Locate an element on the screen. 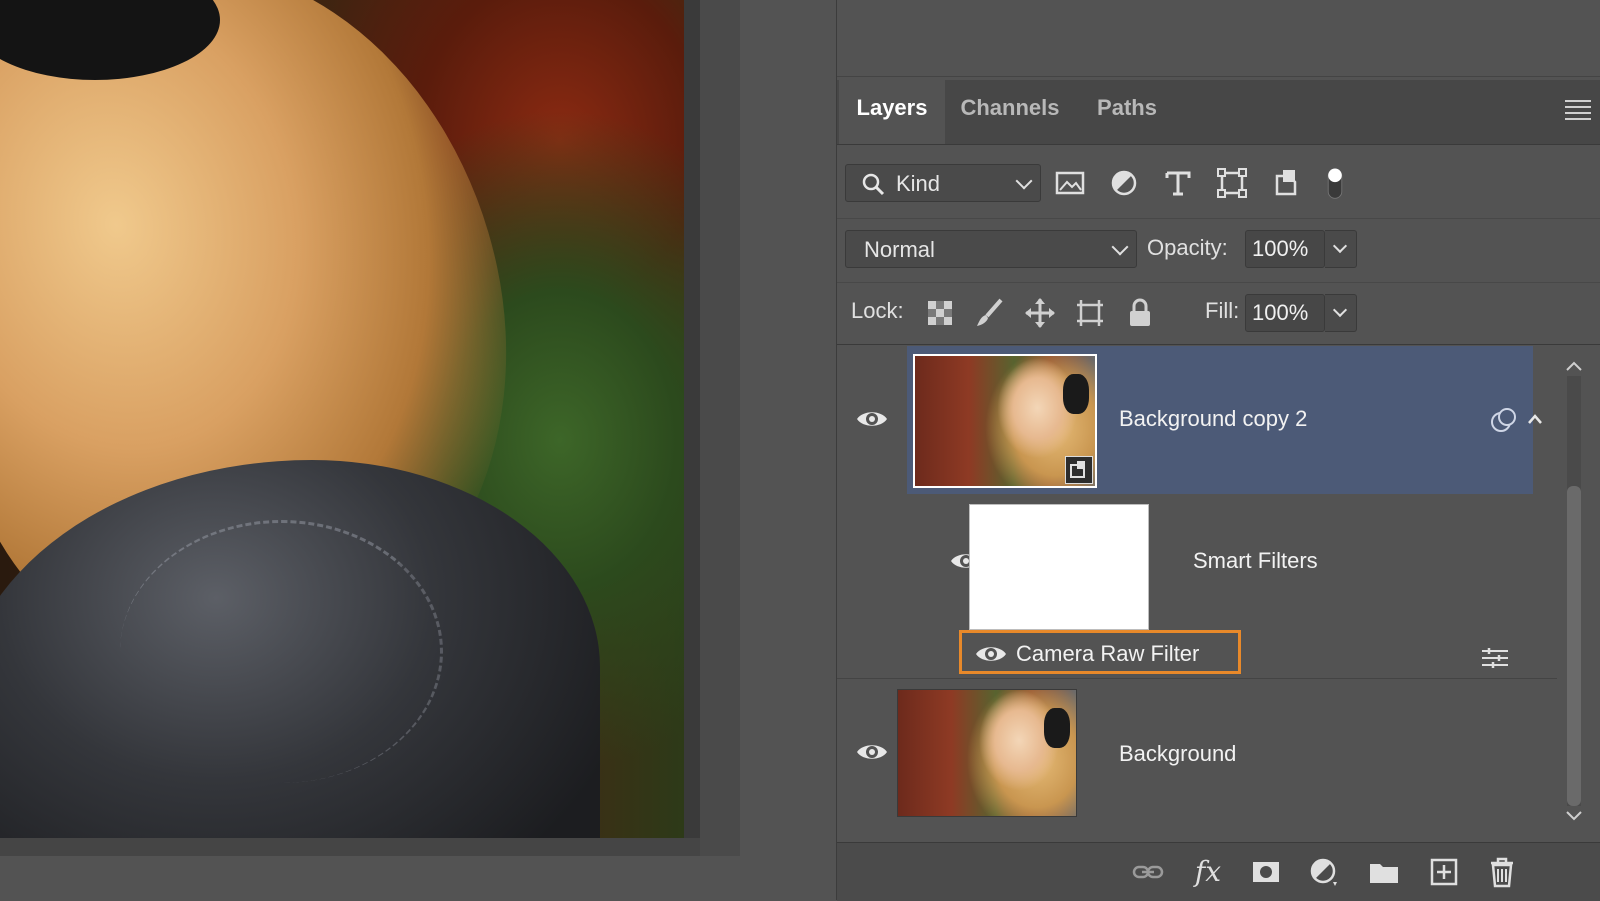 This screenshot has height=901, width=1600. opacity-label: Opacity: is located at coordinates (1187, 247).